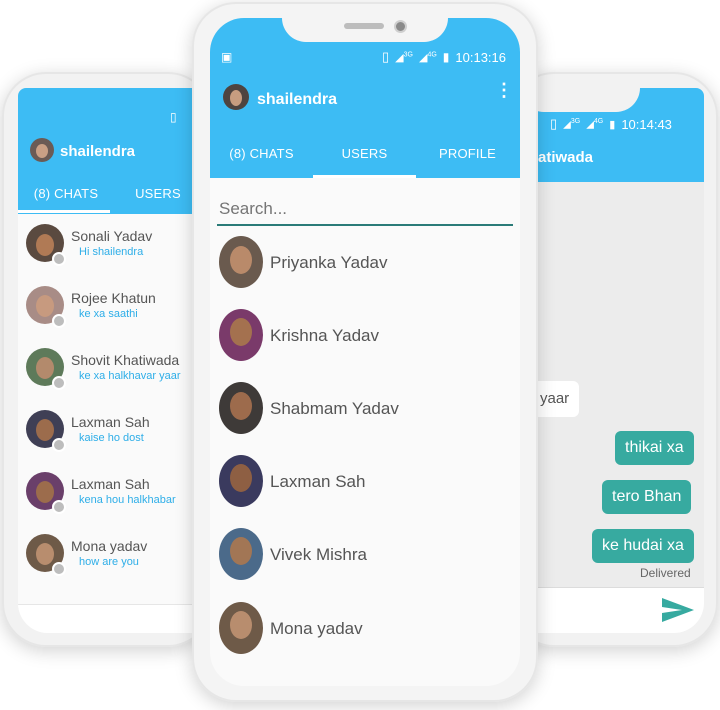 Image resolution: width=720 pixels, height=710 pixels. Describe the element at coordinates (127, 500) in the screenshot. I see `chat-preview: kena hou halkhabar` at that location.